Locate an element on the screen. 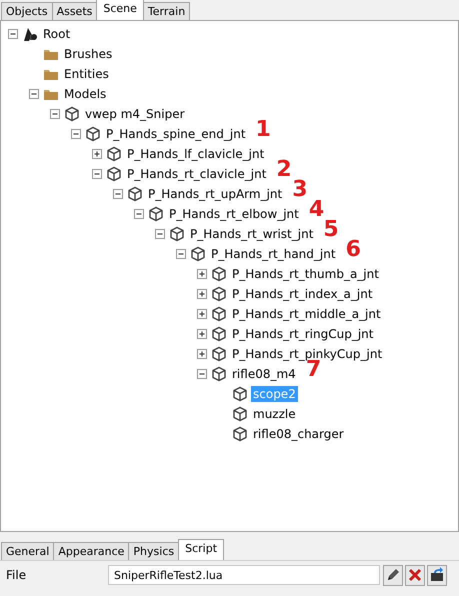 Image resolution: width=459 pixels, height=596 pixels. pencil-icon is located at coordinates (393, 575).